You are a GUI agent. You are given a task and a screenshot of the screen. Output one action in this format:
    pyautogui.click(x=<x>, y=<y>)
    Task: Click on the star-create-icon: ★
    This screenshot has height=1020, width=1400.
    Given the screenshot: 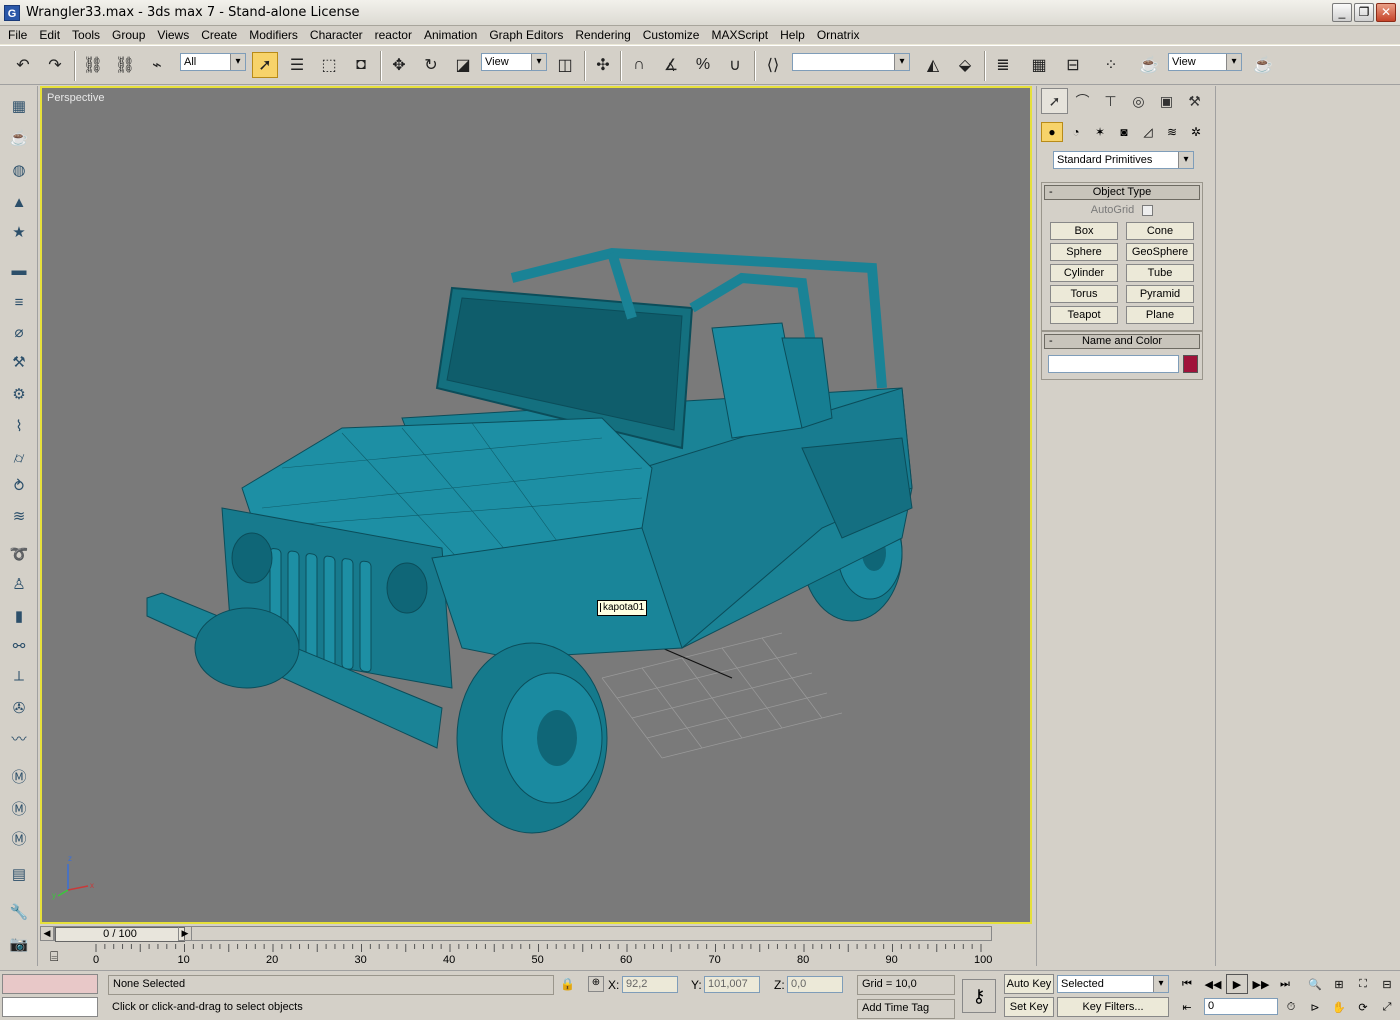 What is the action you would take?
    pyautogui.click(x=19, y=232)
    